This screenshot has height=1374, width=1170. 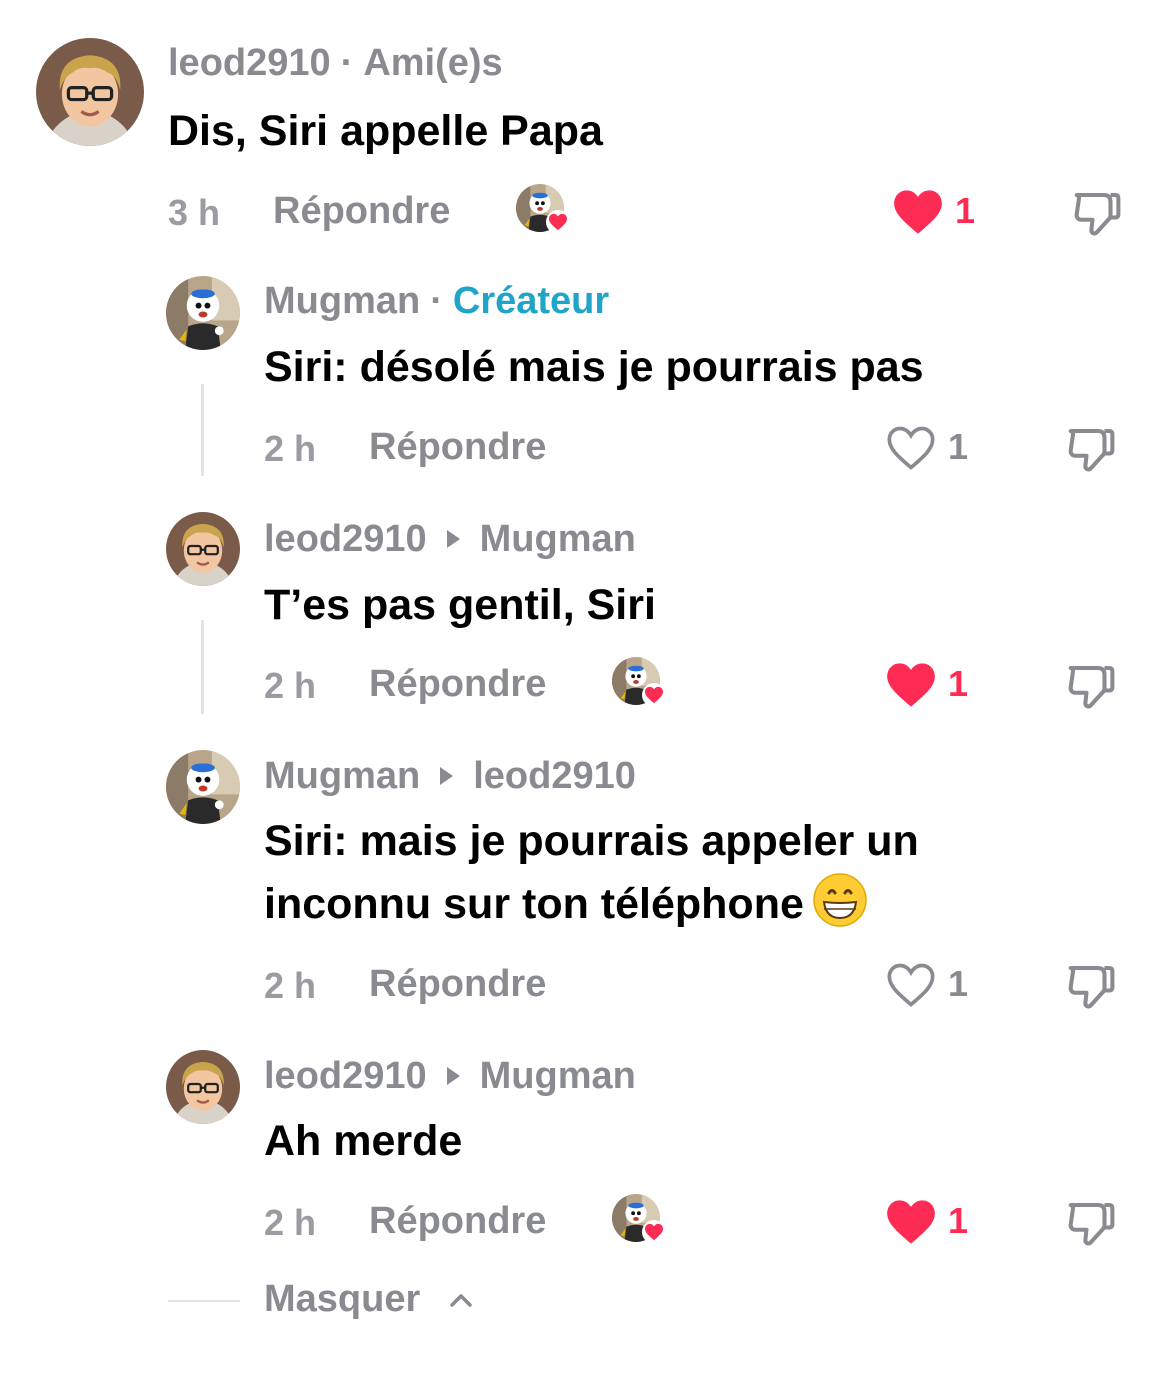 I want to click on divider, so click(x=204, y=1301).